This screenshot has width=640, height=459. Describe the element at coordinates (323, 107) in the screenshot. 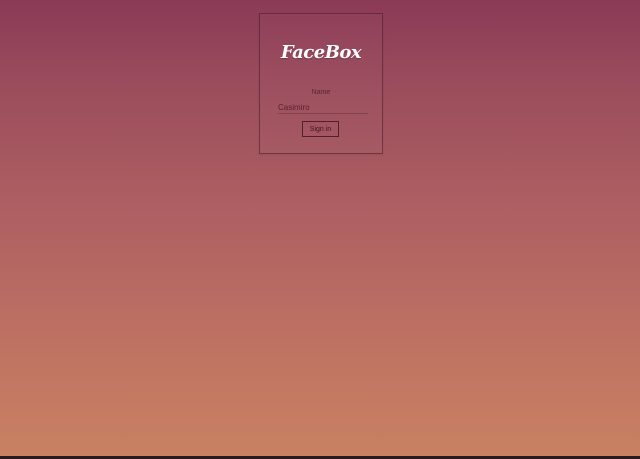

I see `name-input` at that location.